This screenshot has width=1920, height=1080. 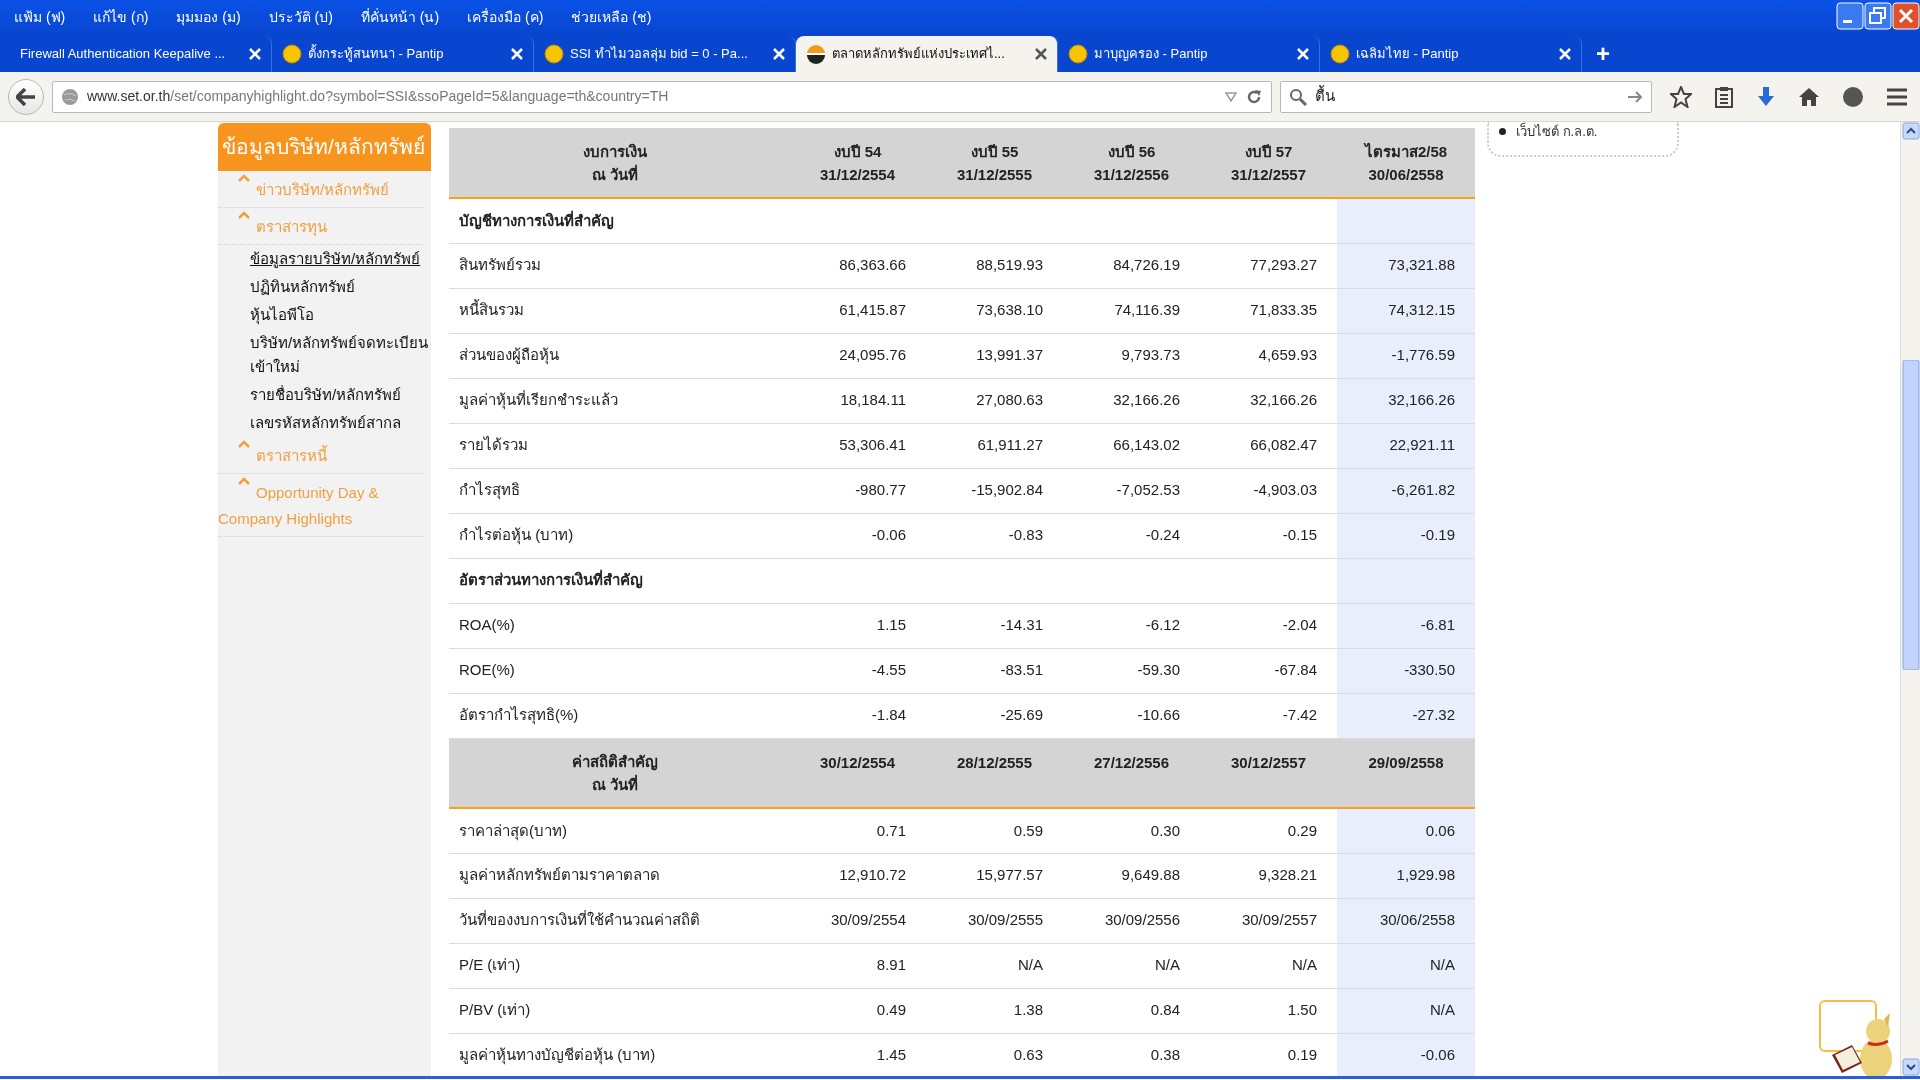 I want to click on restore-button, so click(x=1878, y=16).